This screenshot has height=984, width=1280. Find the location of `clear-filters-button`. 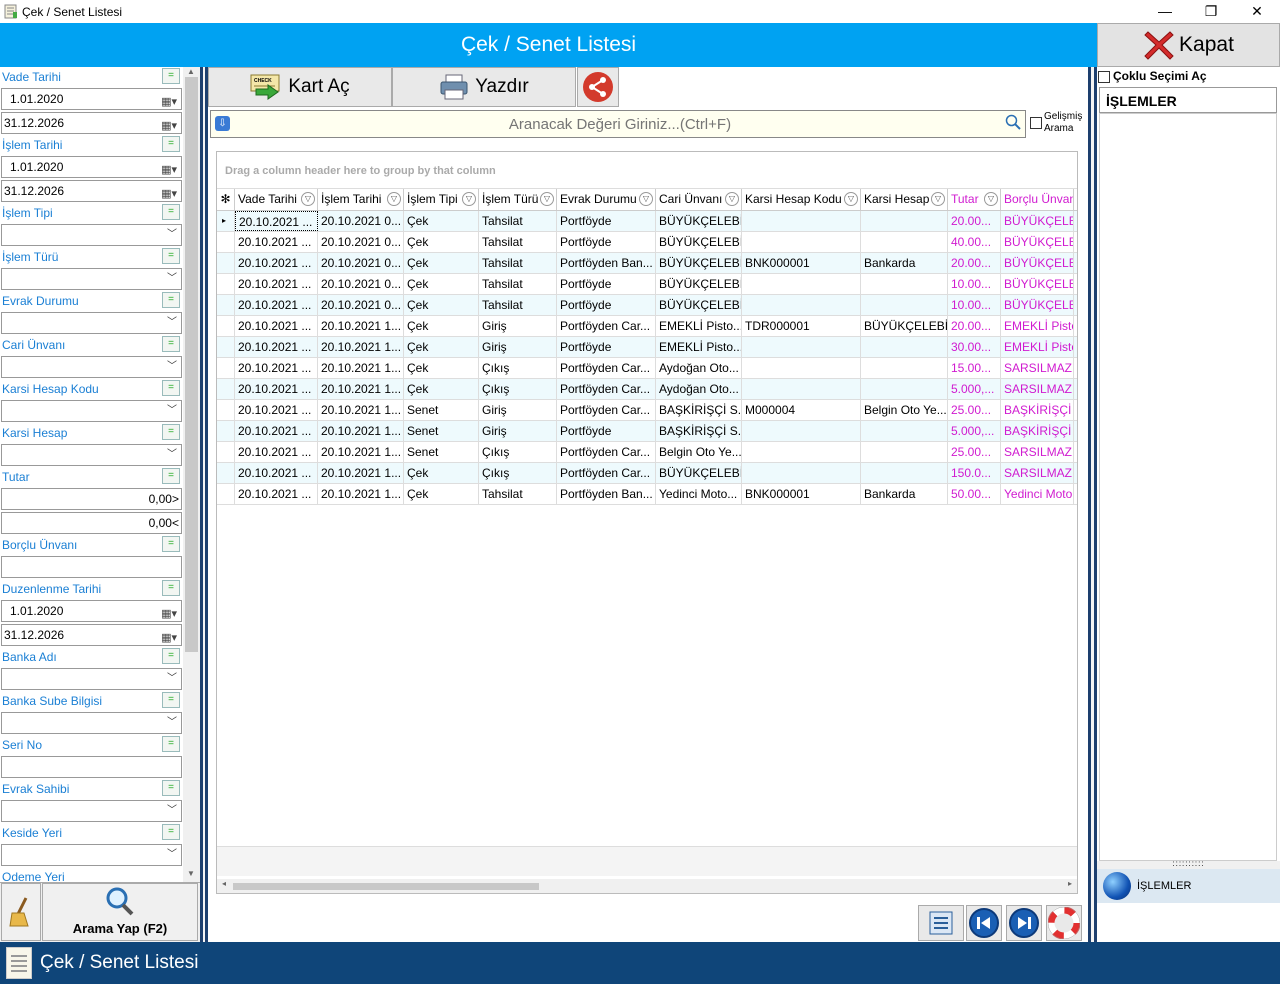

clear-filters-button is located at coordinates (21, 912).